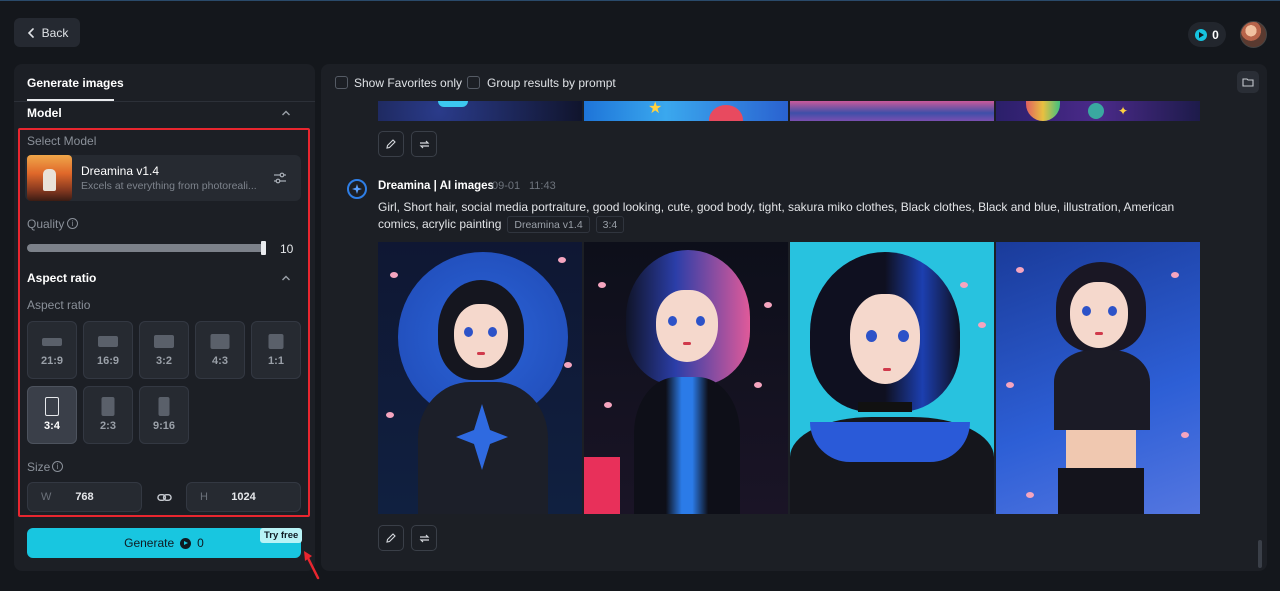 The image size is (1280, 591). I want to click on ratio-label: 21:9, so click(52, 361).